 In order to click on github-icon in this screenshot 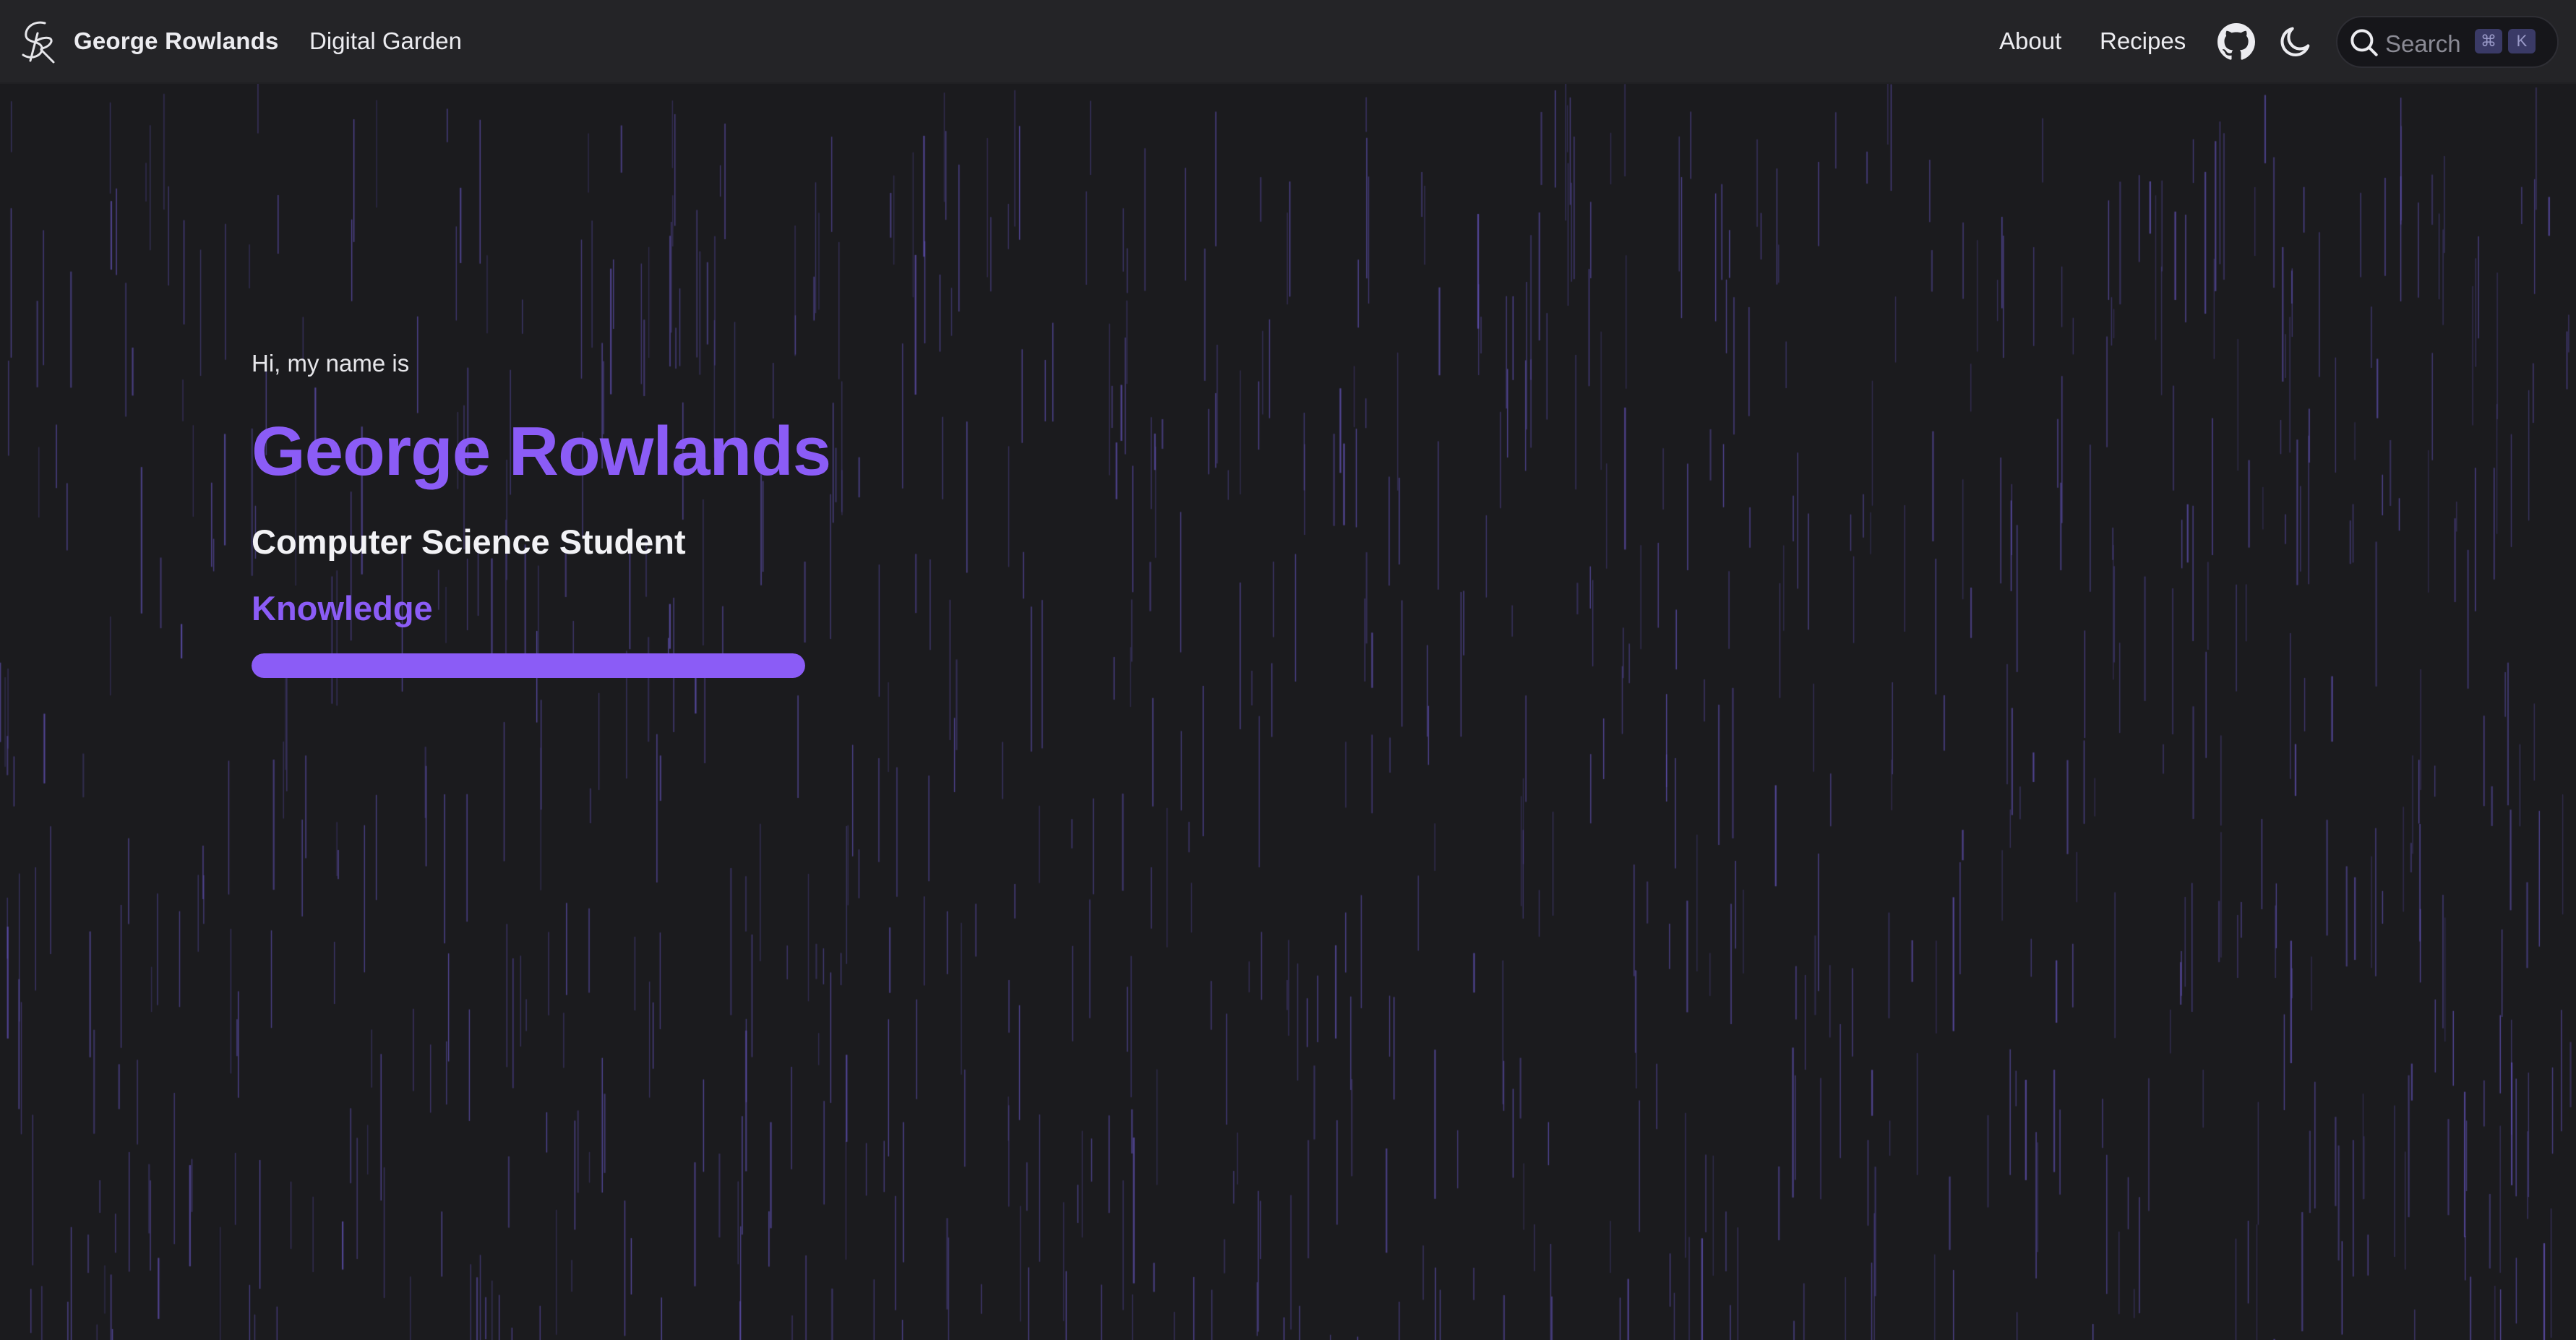, I will do `click(2236, 42)`.